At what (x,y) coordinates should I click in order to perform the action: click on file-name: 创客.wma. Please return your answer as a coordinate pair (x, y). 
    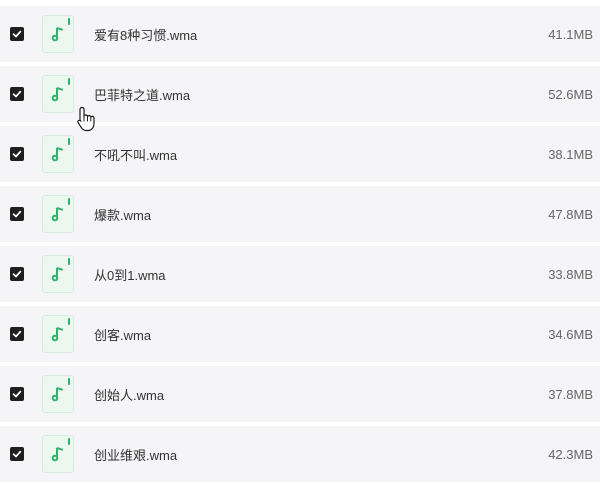
    Looking at the image, I should click on (123, 335).